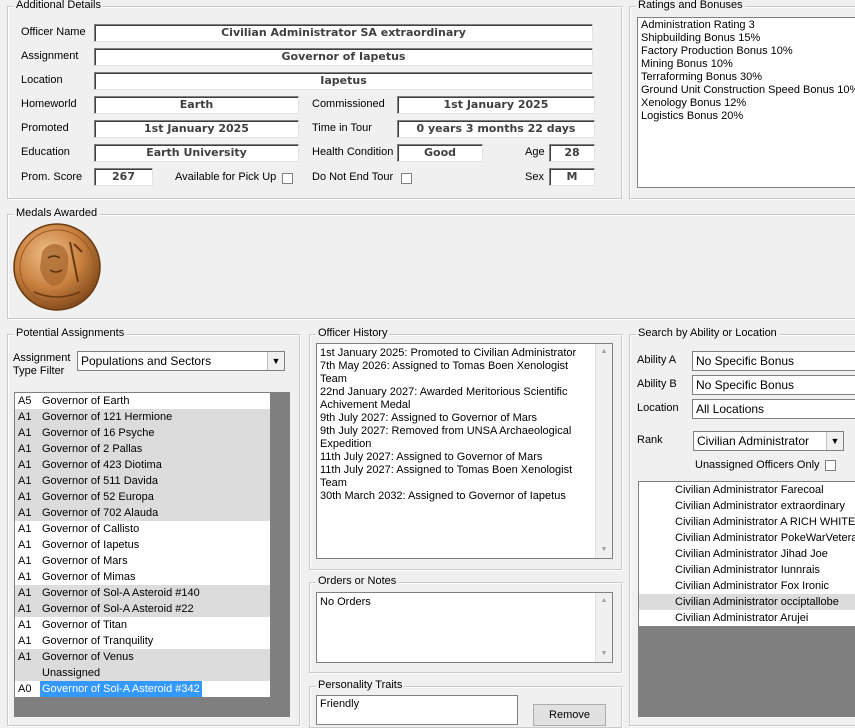 The width and height of the screenshot is (855, 728). What do you see at coordinates (123, 177) in the screenshot?
I see `prom-score-field: 267` at bounding box center [123, 177].